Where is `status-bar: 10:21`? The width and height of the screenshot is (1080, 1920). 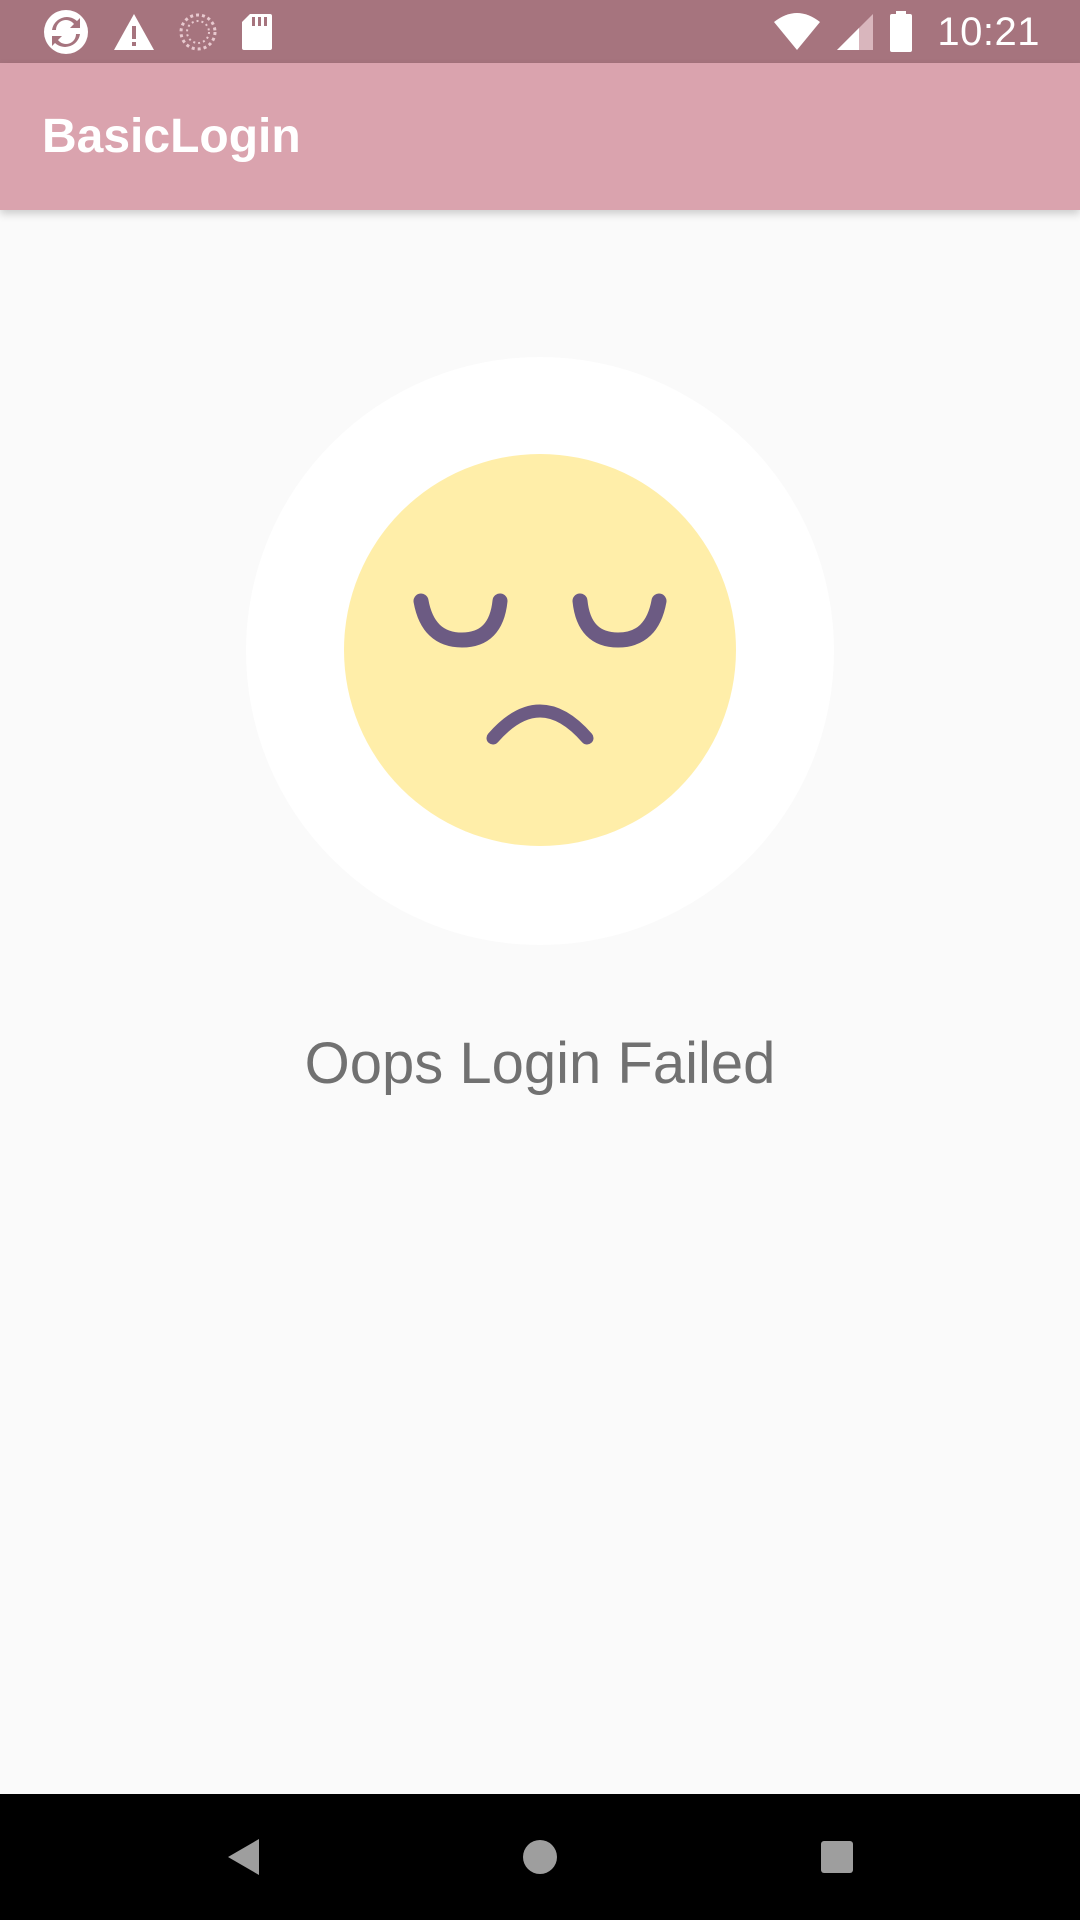
status-bar: 10:21 is located at coordinates (540, 31).